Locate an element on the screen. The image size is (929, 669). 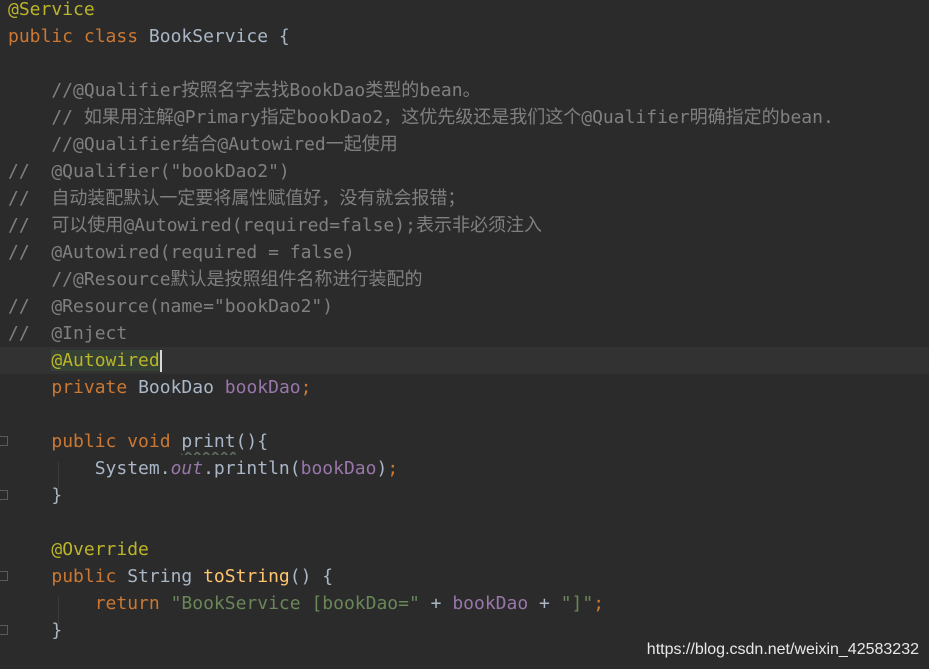
code-line: public String toString() { is located at coordinates (464, 576).